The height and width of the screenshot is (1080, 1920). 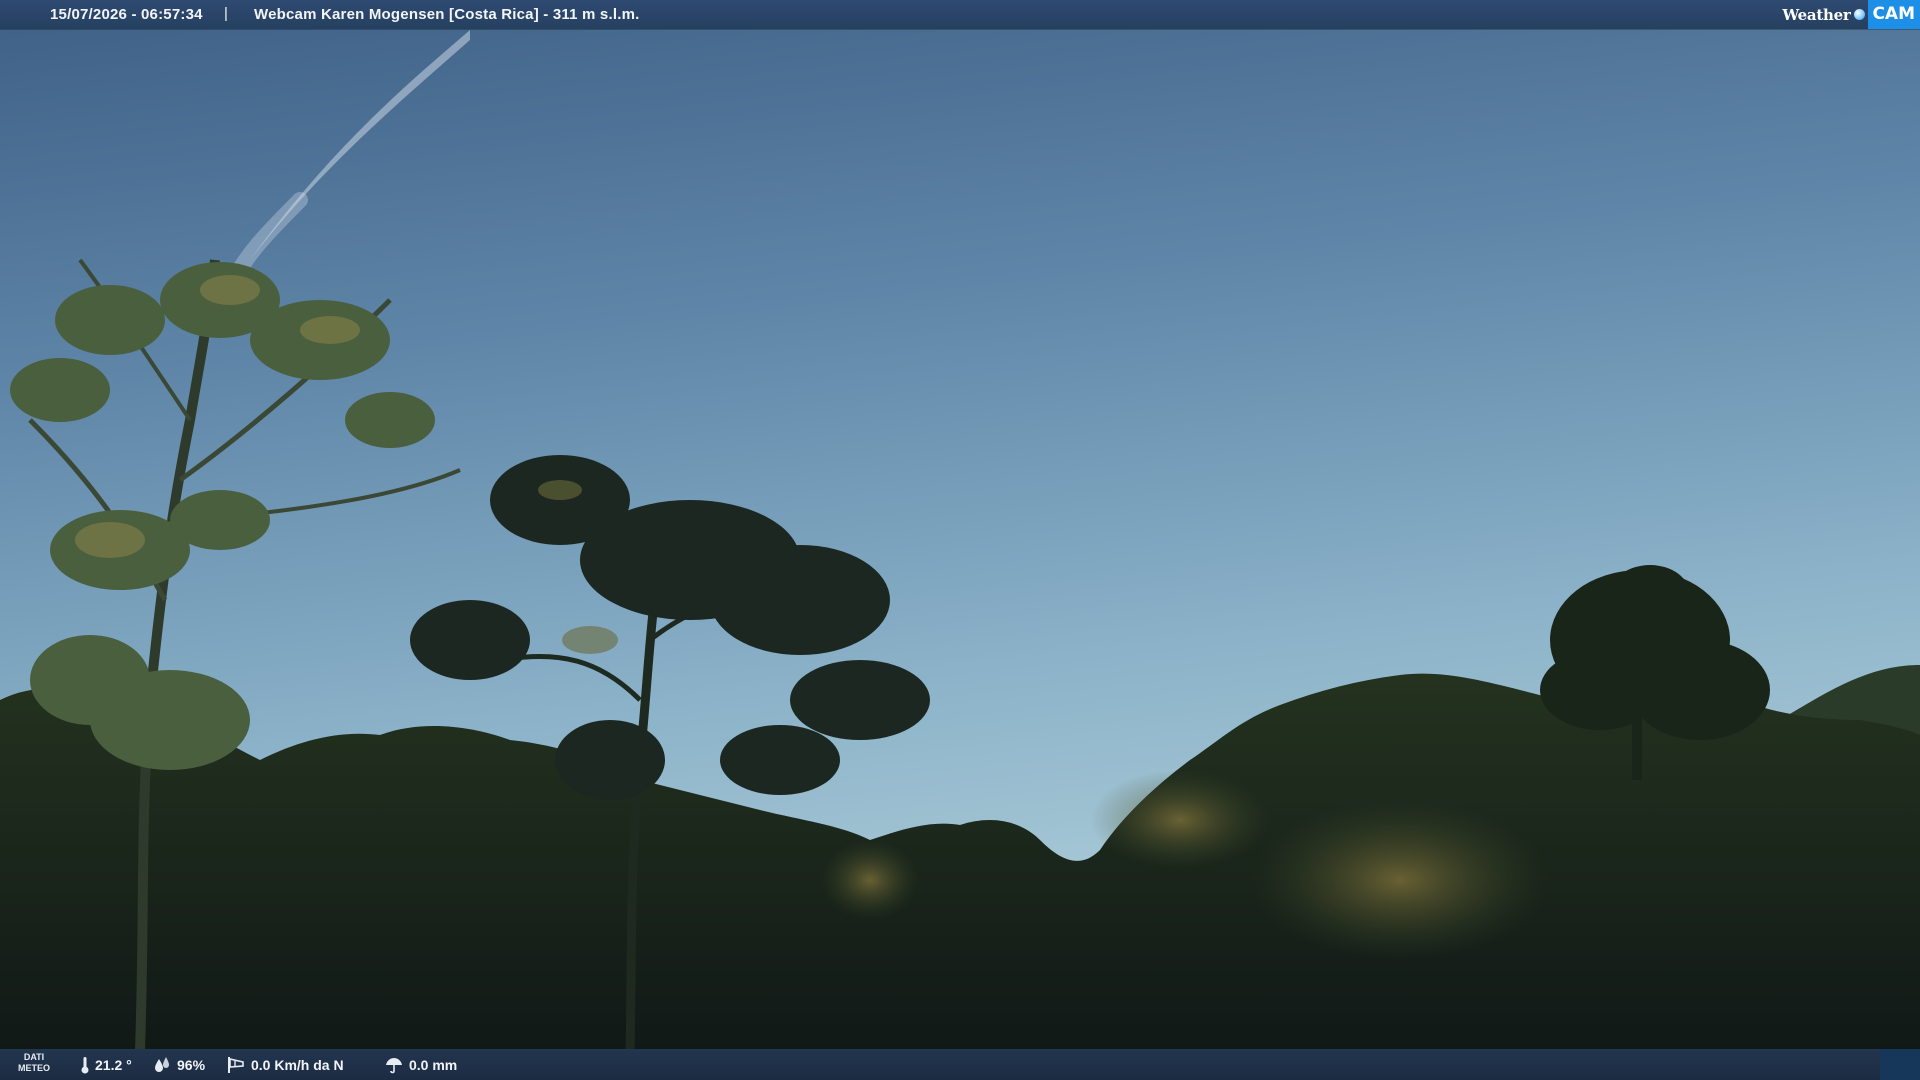 What do you see at coordinates (34, 1062) in the screenshot?
I see `weather-data-label: DATI METEO` at bounding box center [34, 1062].